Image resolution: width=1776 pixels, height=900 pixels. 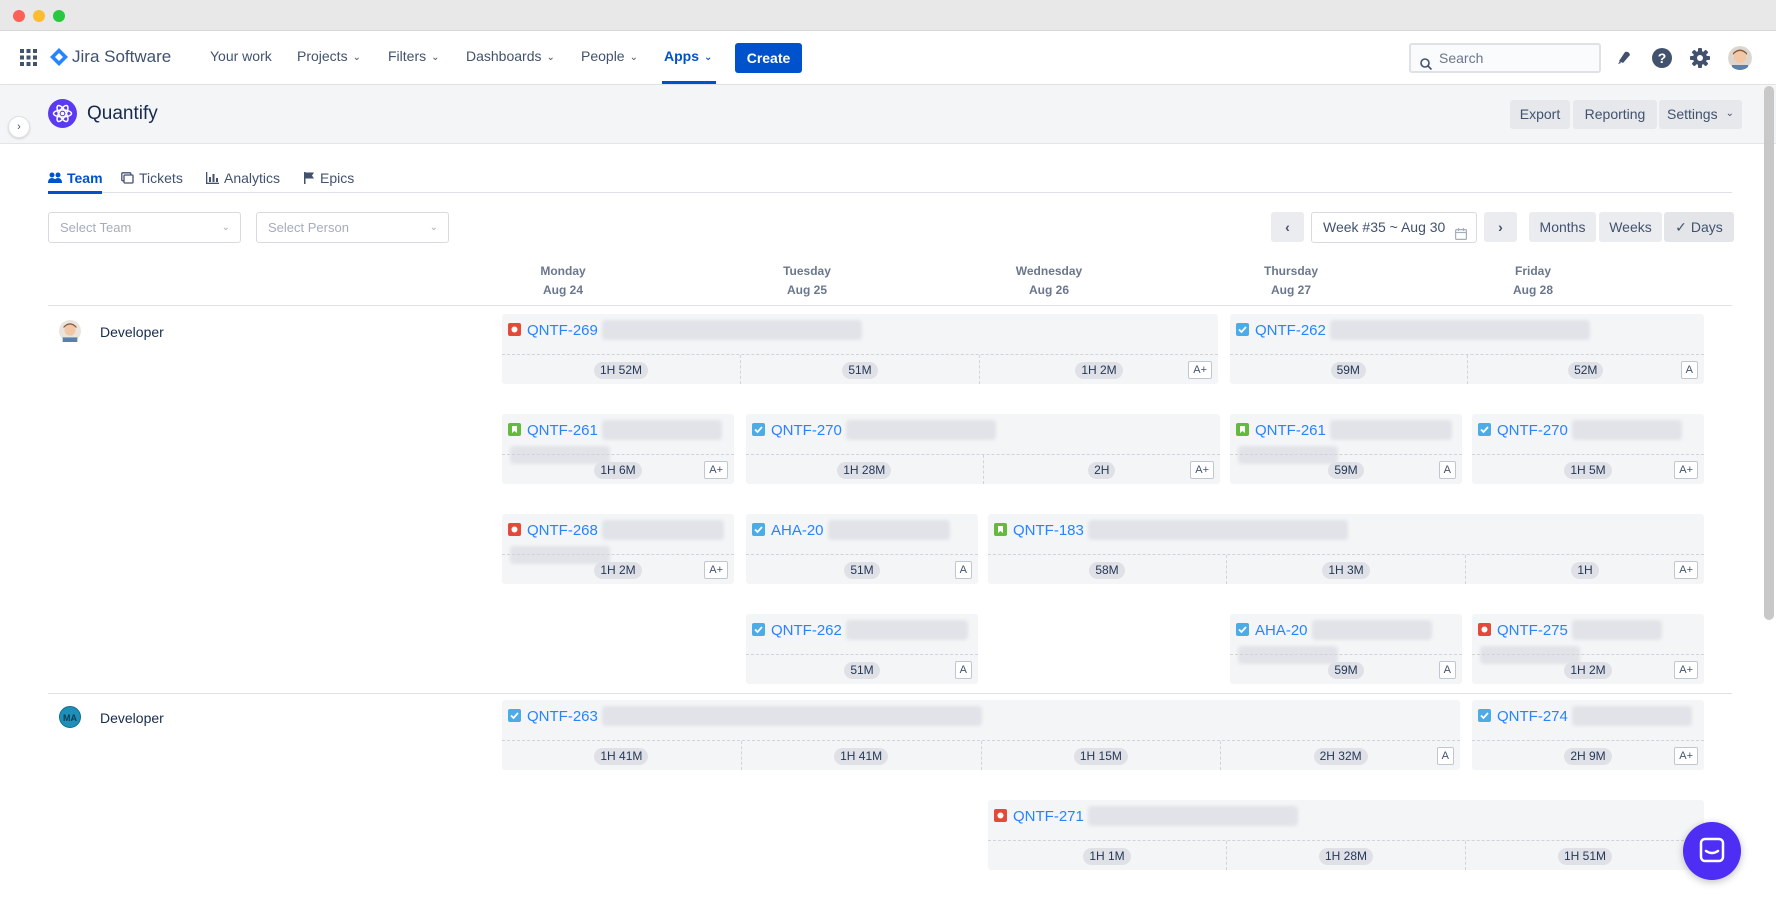 I want to click on chevron-right-icon: ›, so click(x=19, y=127).